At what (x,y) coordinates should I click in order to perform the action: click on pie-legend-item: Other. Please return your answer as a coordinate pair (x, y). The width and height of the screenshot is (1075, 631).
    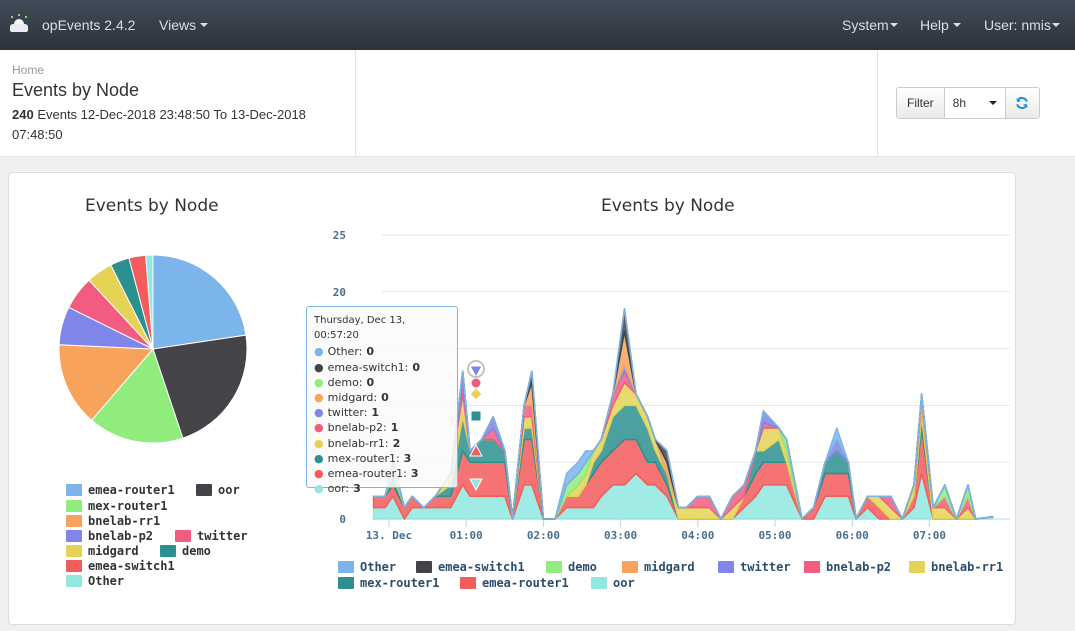
    Looking at the image, I should click on (95, 581).